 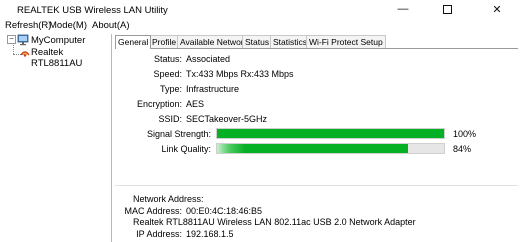 I want to click on window-title: REALTEK USB Wireless LAN Utility, so click(x=92, y=10).